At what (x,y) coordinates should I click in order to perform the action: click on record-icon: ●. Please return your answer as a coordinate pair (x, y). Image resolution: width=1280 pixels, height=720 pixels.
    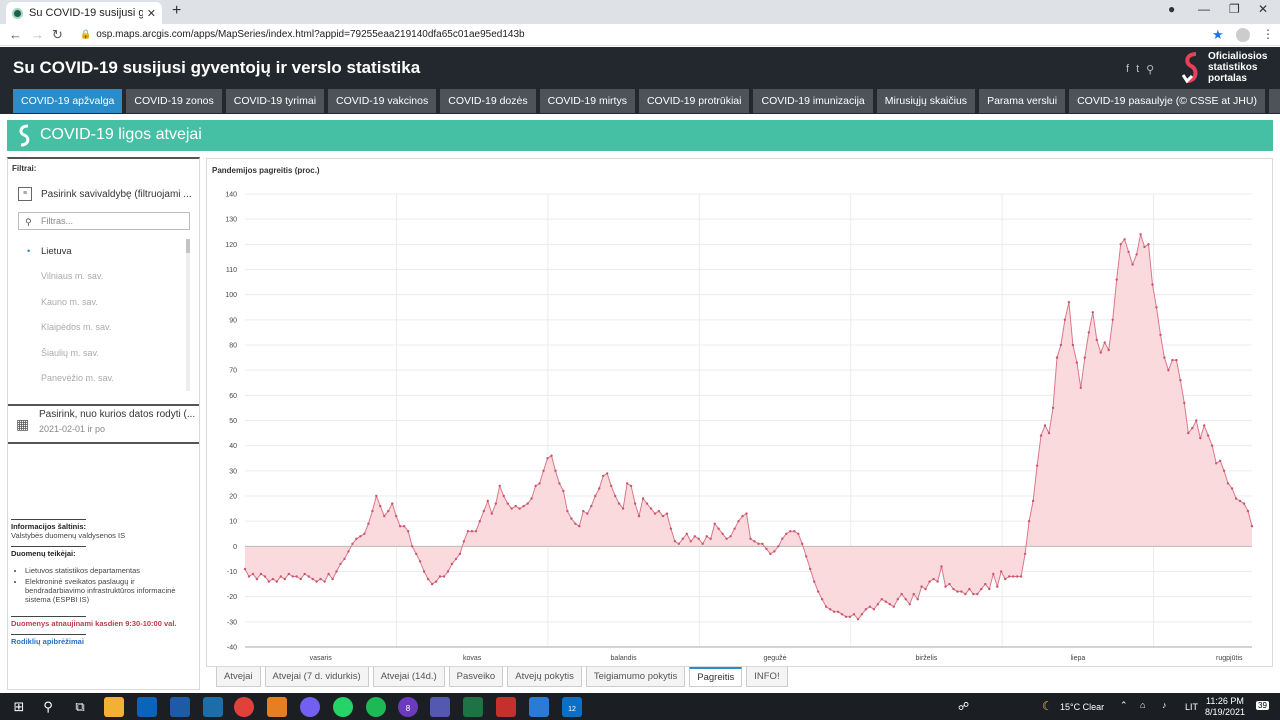
    Looking at the image, I should click on (1171, 9).